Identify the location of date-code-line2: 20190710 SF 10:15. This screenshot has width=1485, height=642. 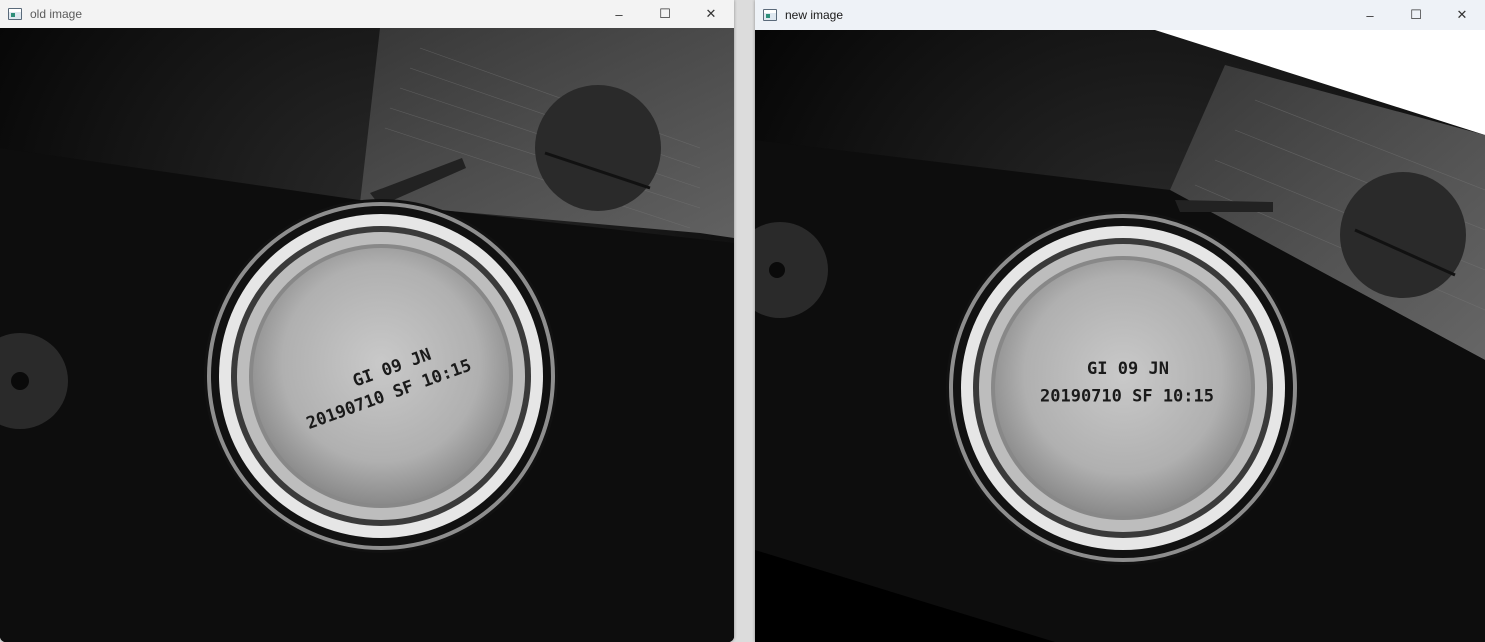
(1127, 396).